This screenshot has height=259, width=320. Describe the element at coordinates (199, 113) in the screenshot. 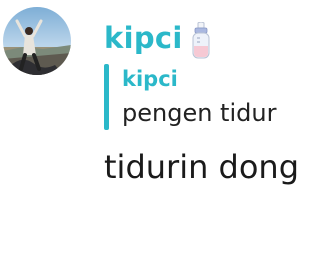

I see `reply-text: pengen tidur` at that location.